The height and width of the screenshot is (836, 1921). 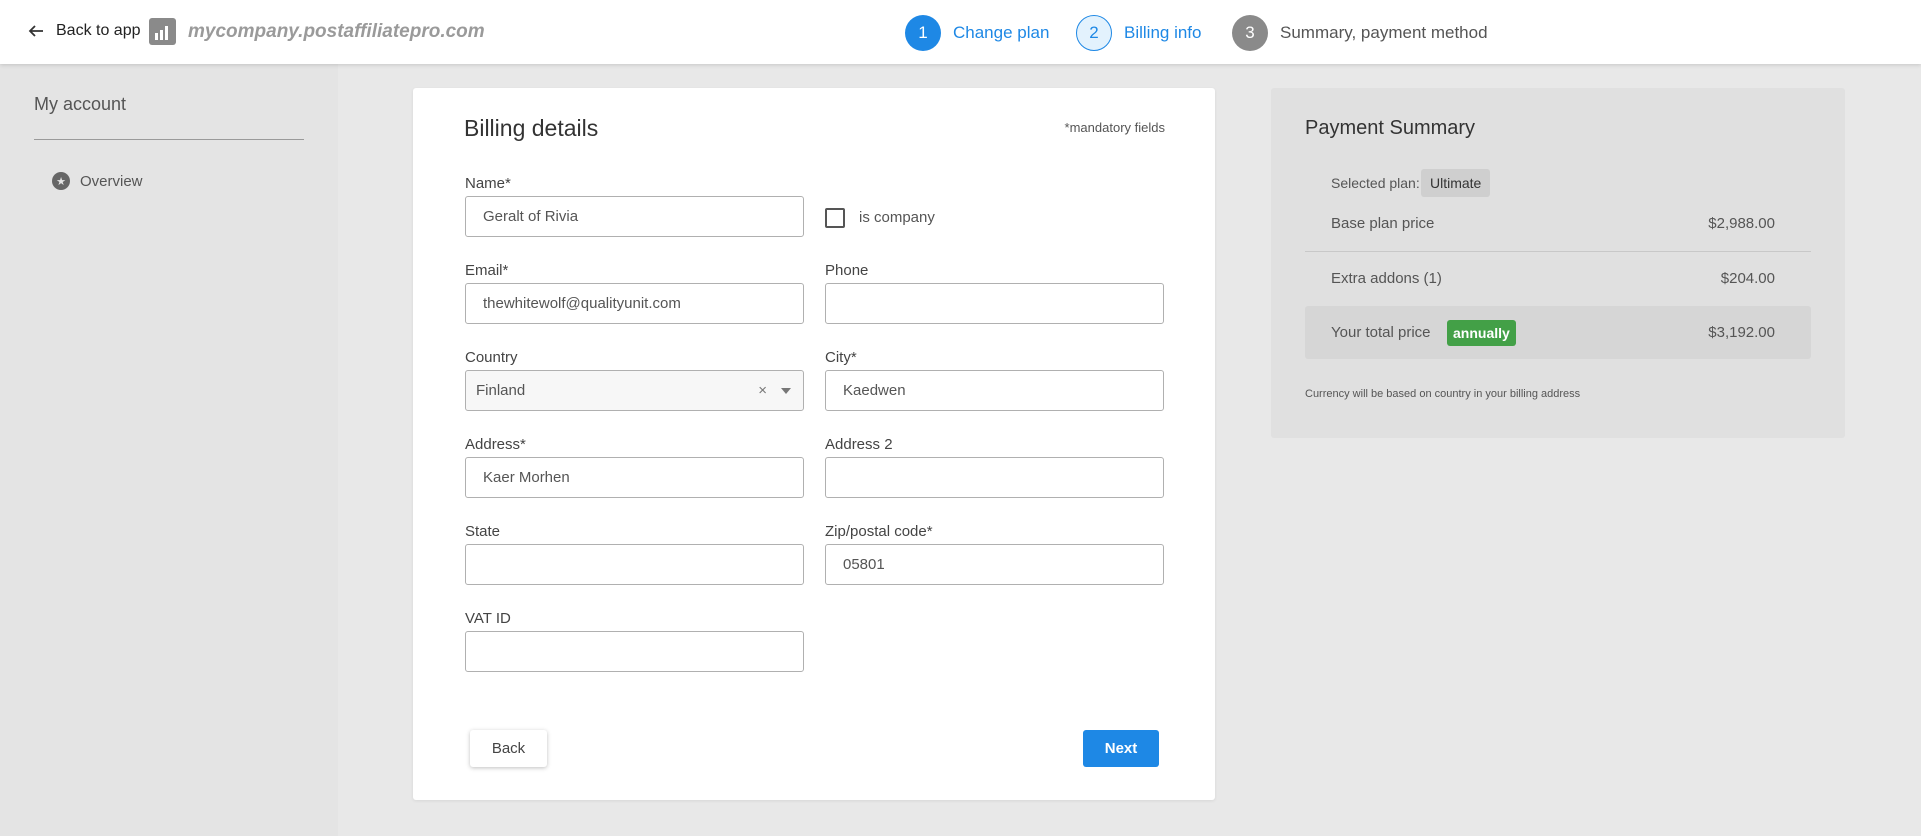 What do you see at coordinates (1386, 278) in the screenshot?
I see `addons-label: Extra addons (1)` at bounding box center [1386, 278].